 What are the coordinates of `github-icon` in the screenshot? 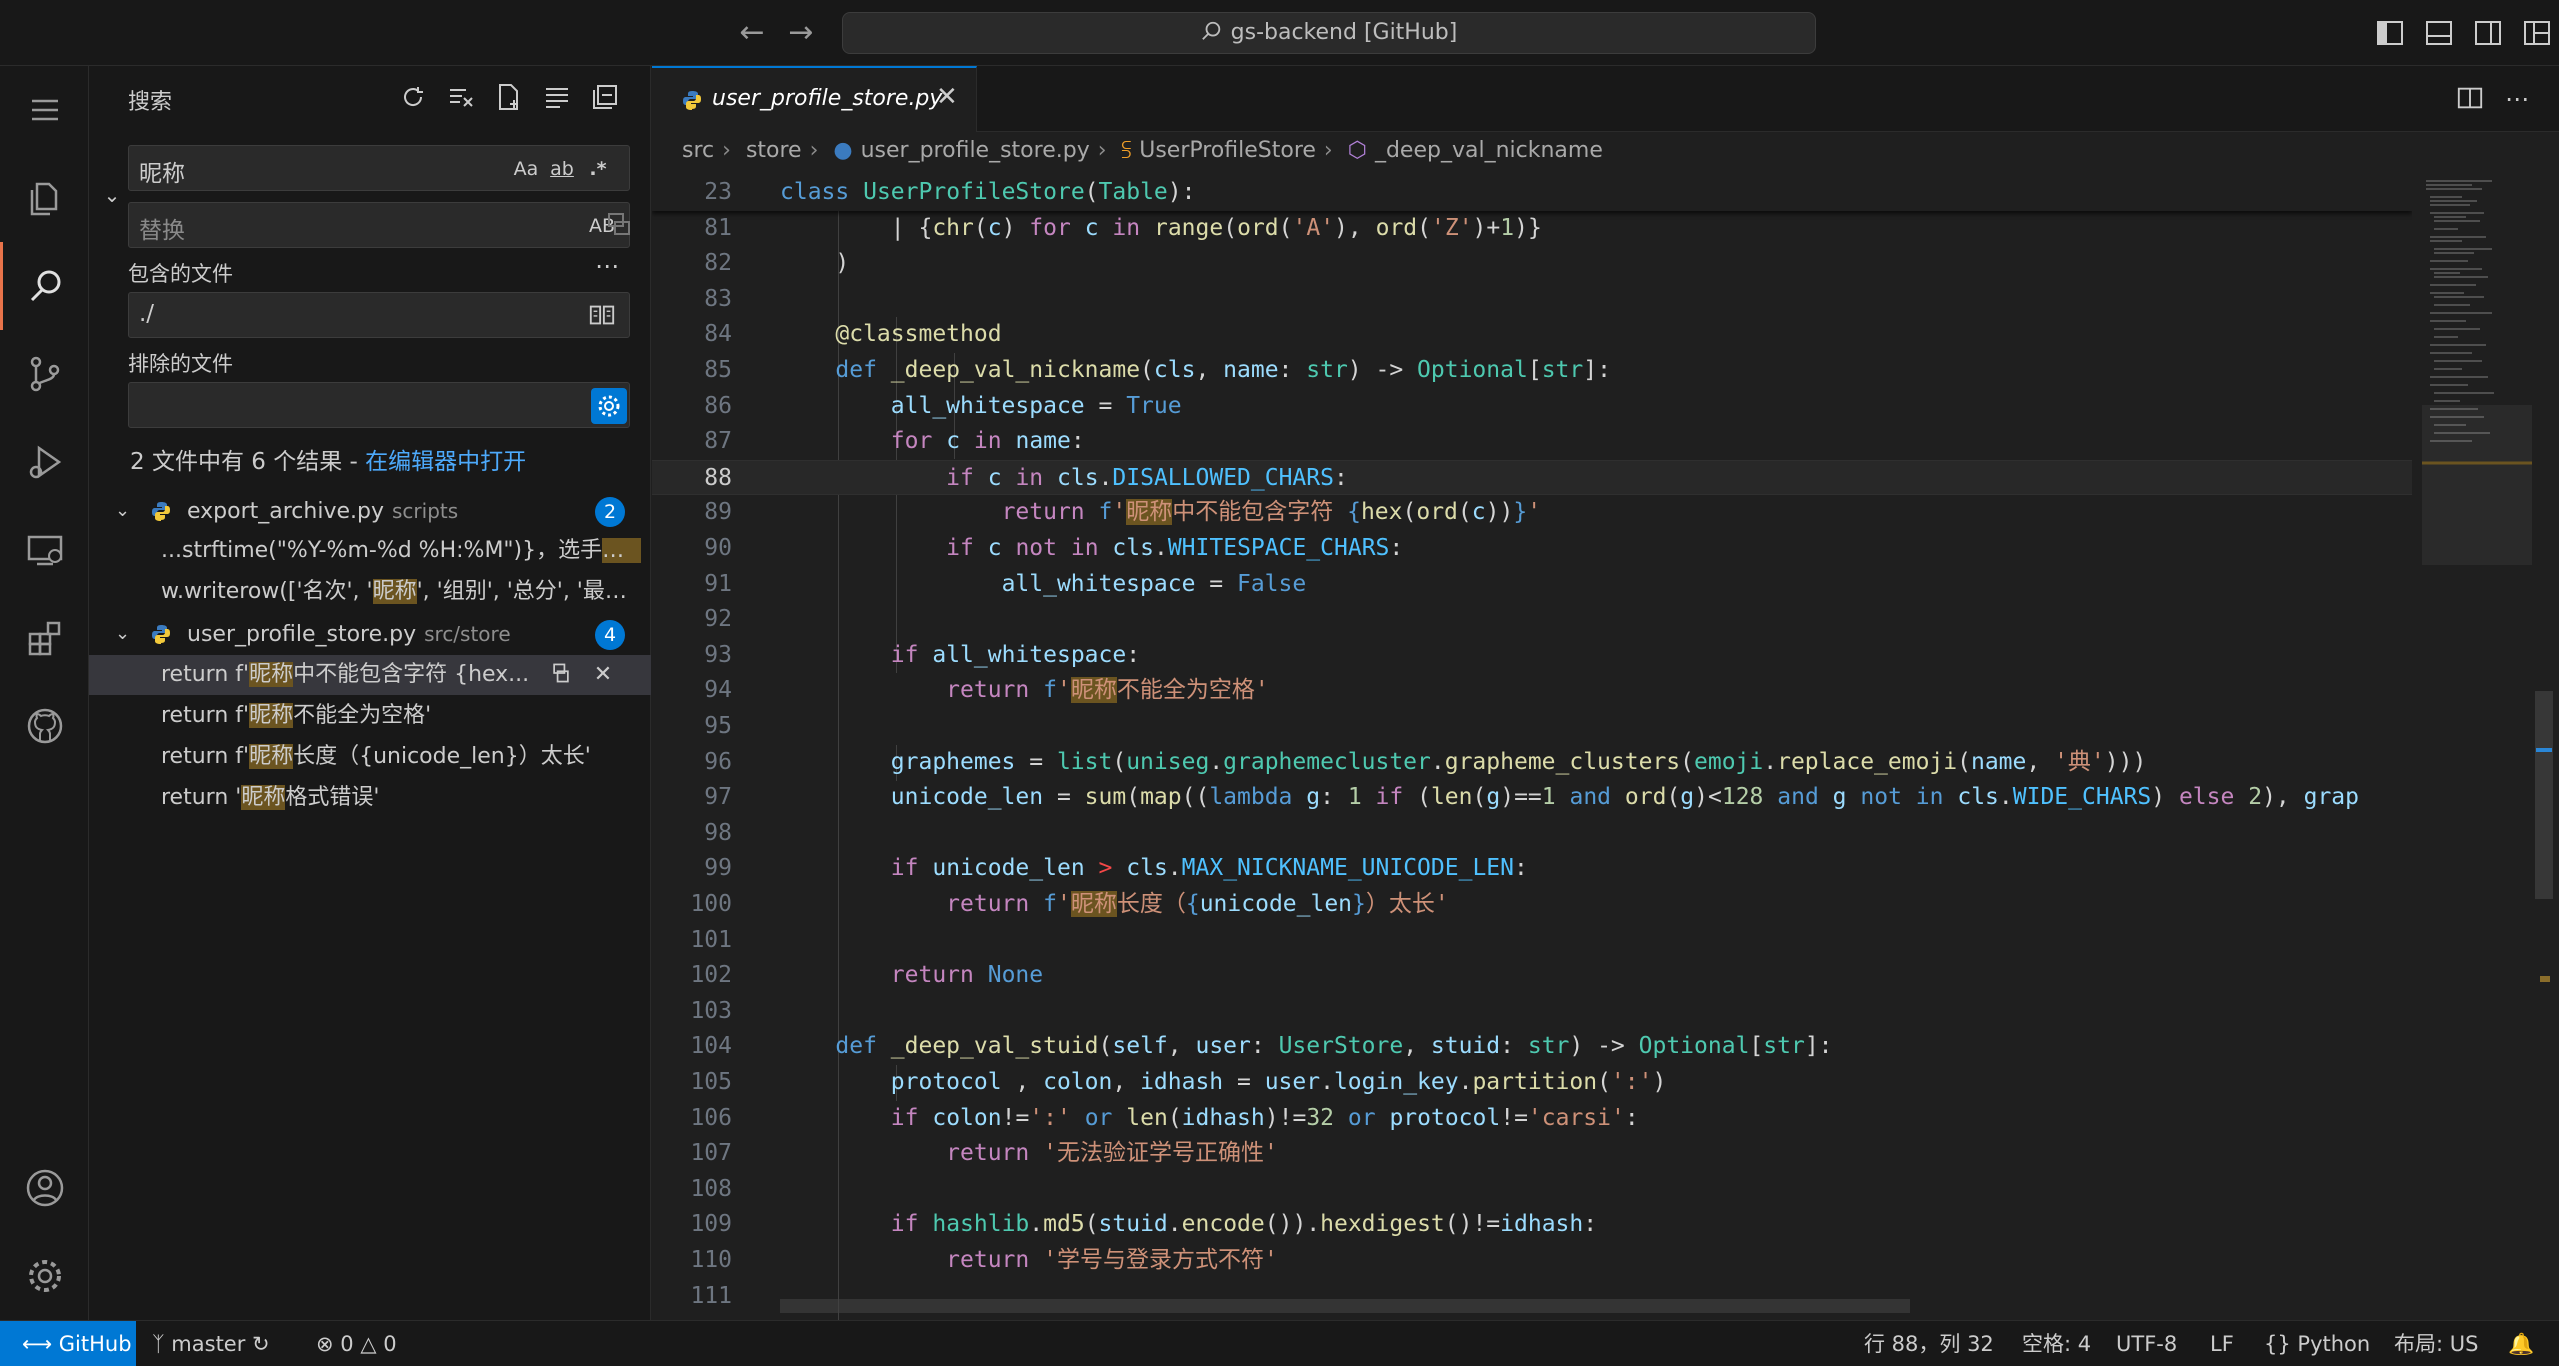 It's located at (44, 726).